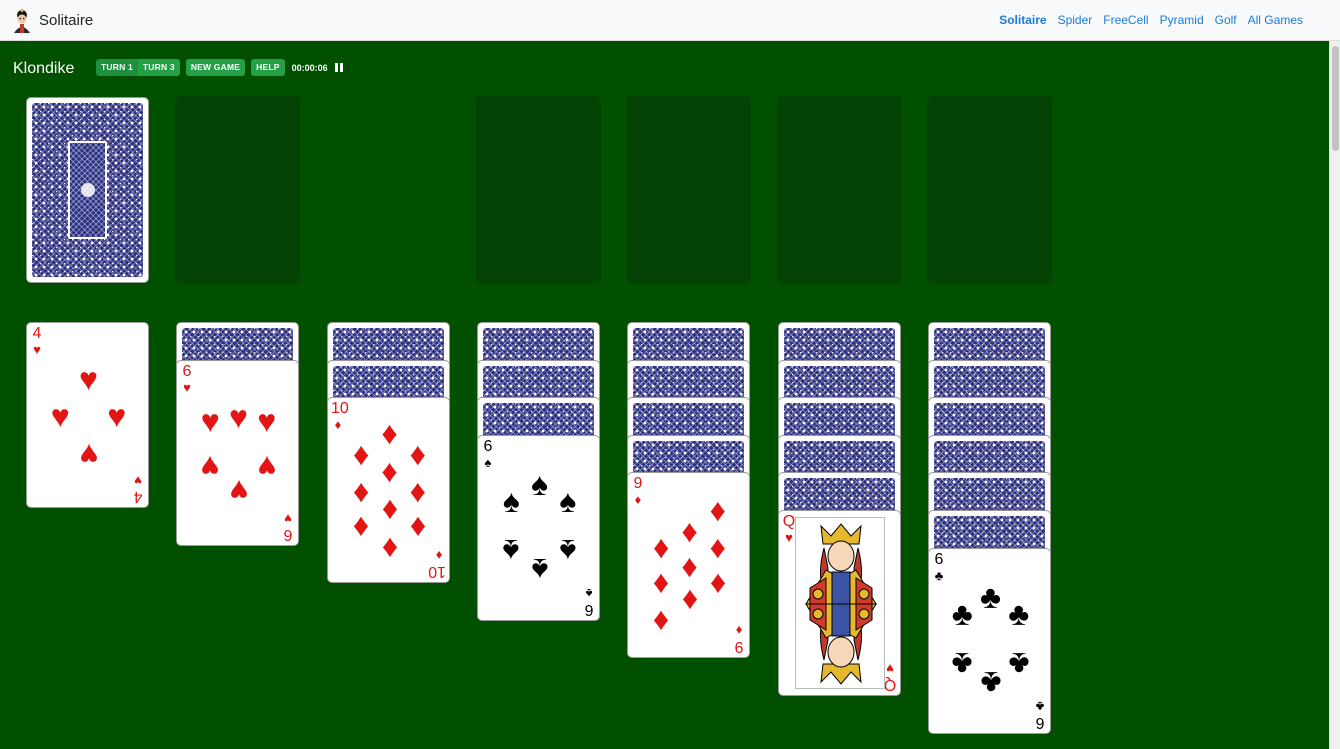 Image resolution: width=1340 pixels, height=749 pixels. Describe the element at coordinates (1022, 20) in the screenshot. I see `nav-link-solitaire: Solitaire` at that location.